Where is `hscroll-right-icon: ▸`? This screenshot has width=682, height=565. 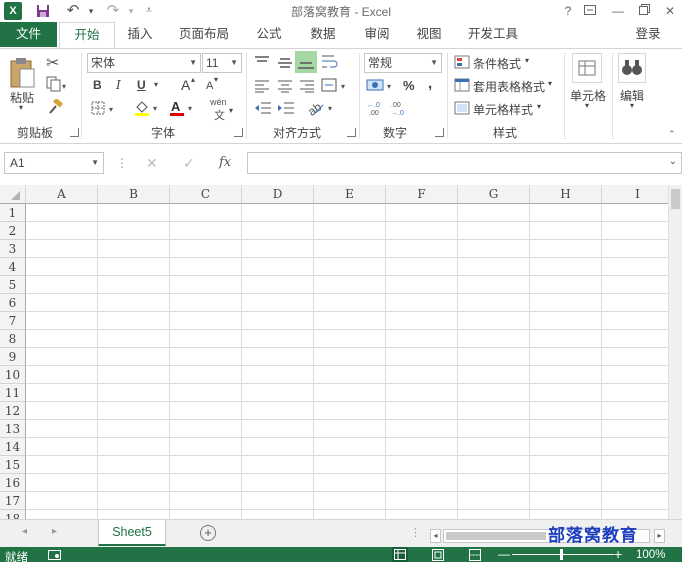
hscroll-right-icon: ▸ is located at coordinates (659, 536).